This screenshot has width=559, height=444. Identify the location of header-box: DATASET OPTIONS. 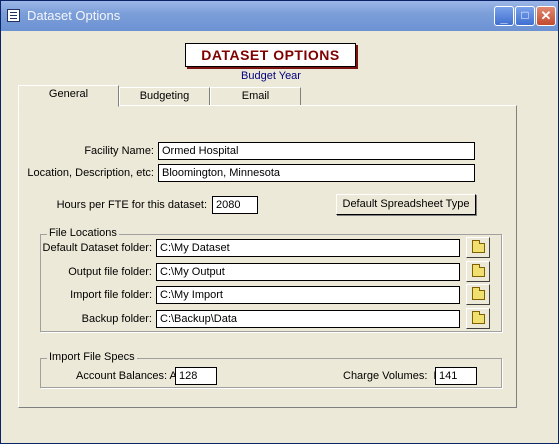
(270, 55).